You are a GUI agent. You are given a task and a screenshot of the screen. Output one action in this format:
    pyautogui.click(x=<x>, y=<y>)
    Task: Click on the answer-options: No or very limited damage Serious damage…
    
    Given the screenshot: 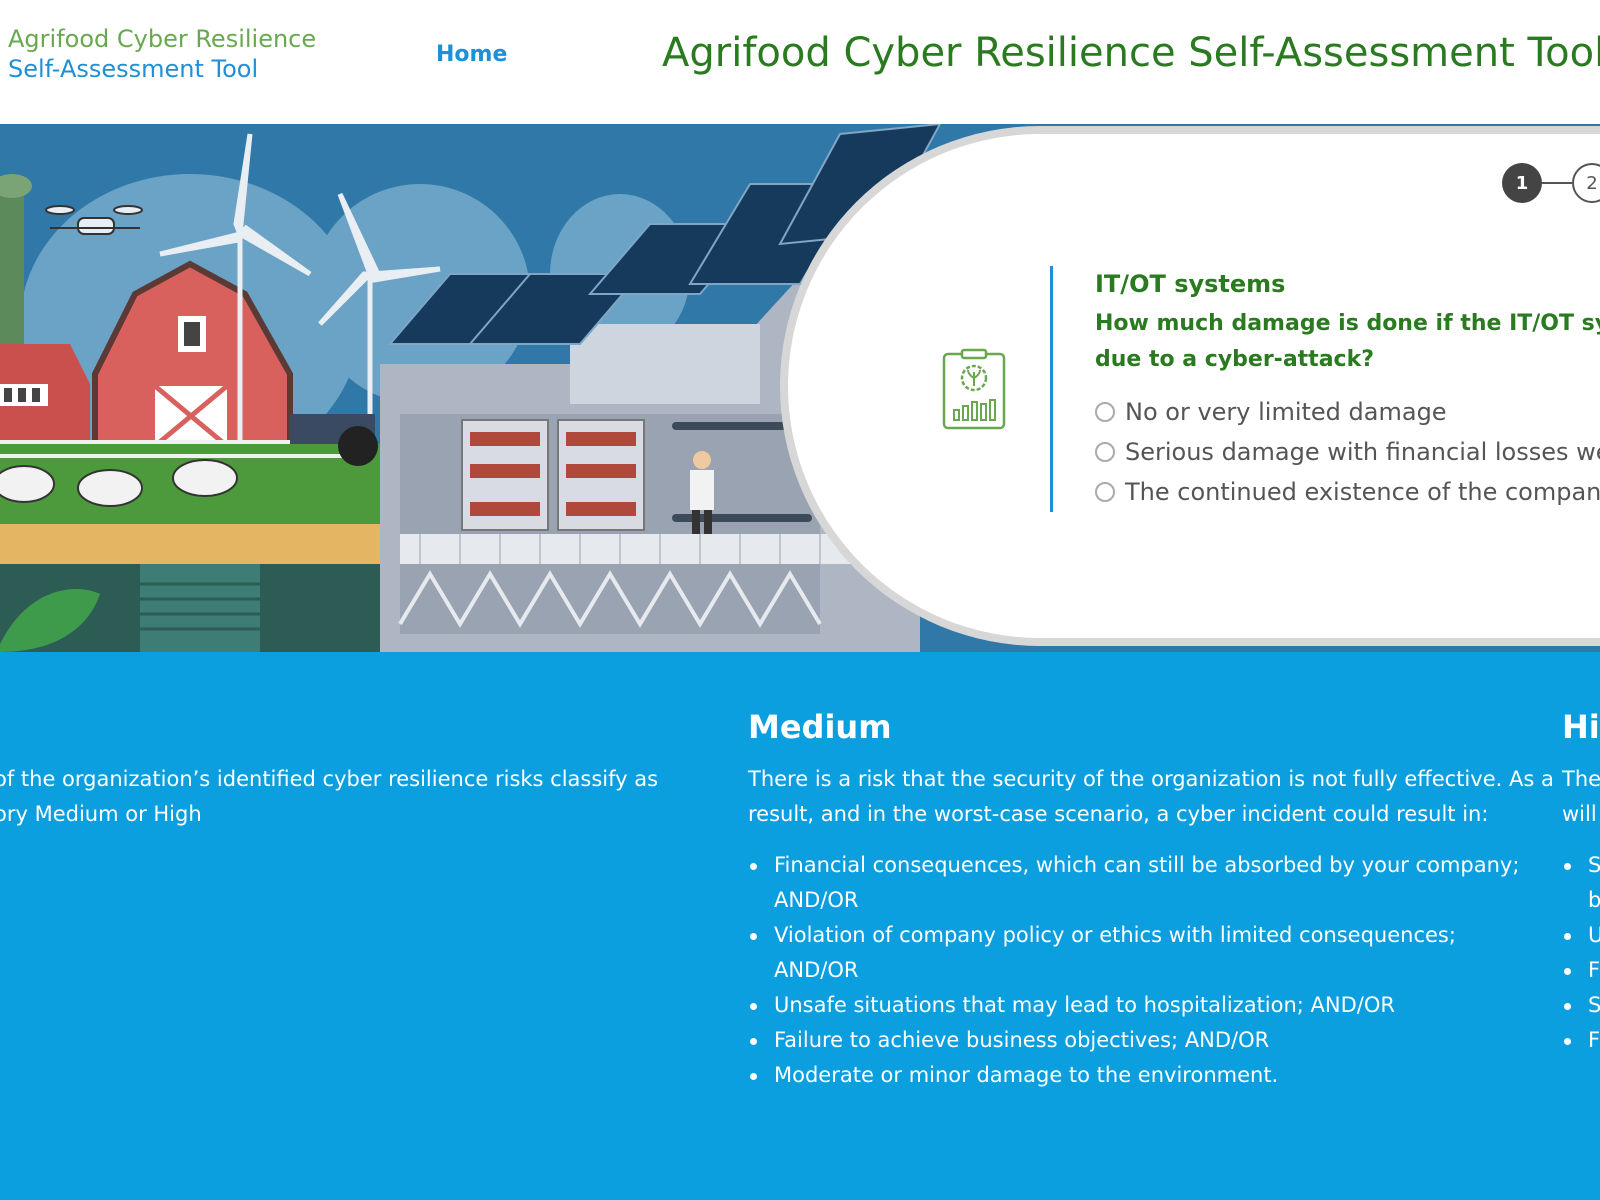 What is the action you would take?
    pyautogui.click(x=1347, y=452)
    